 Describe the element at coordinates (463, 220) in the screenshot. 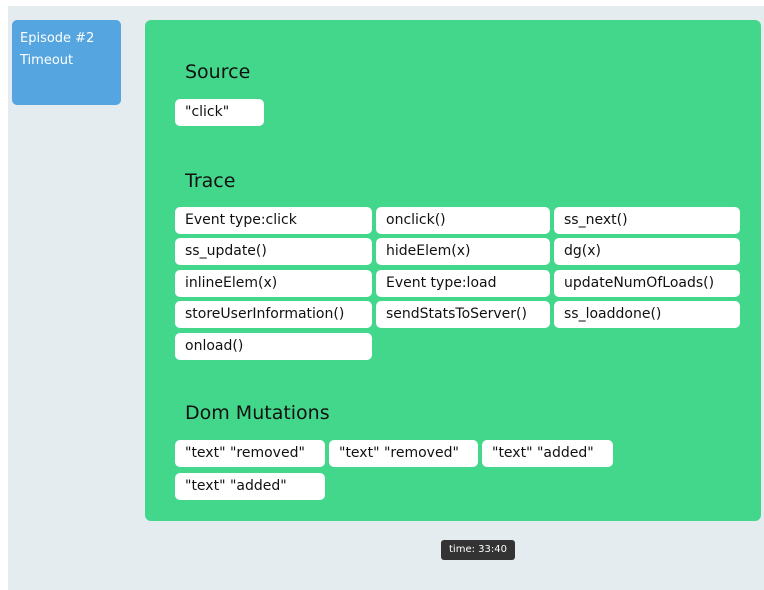

I see `trace-item: onclick()` at that location.